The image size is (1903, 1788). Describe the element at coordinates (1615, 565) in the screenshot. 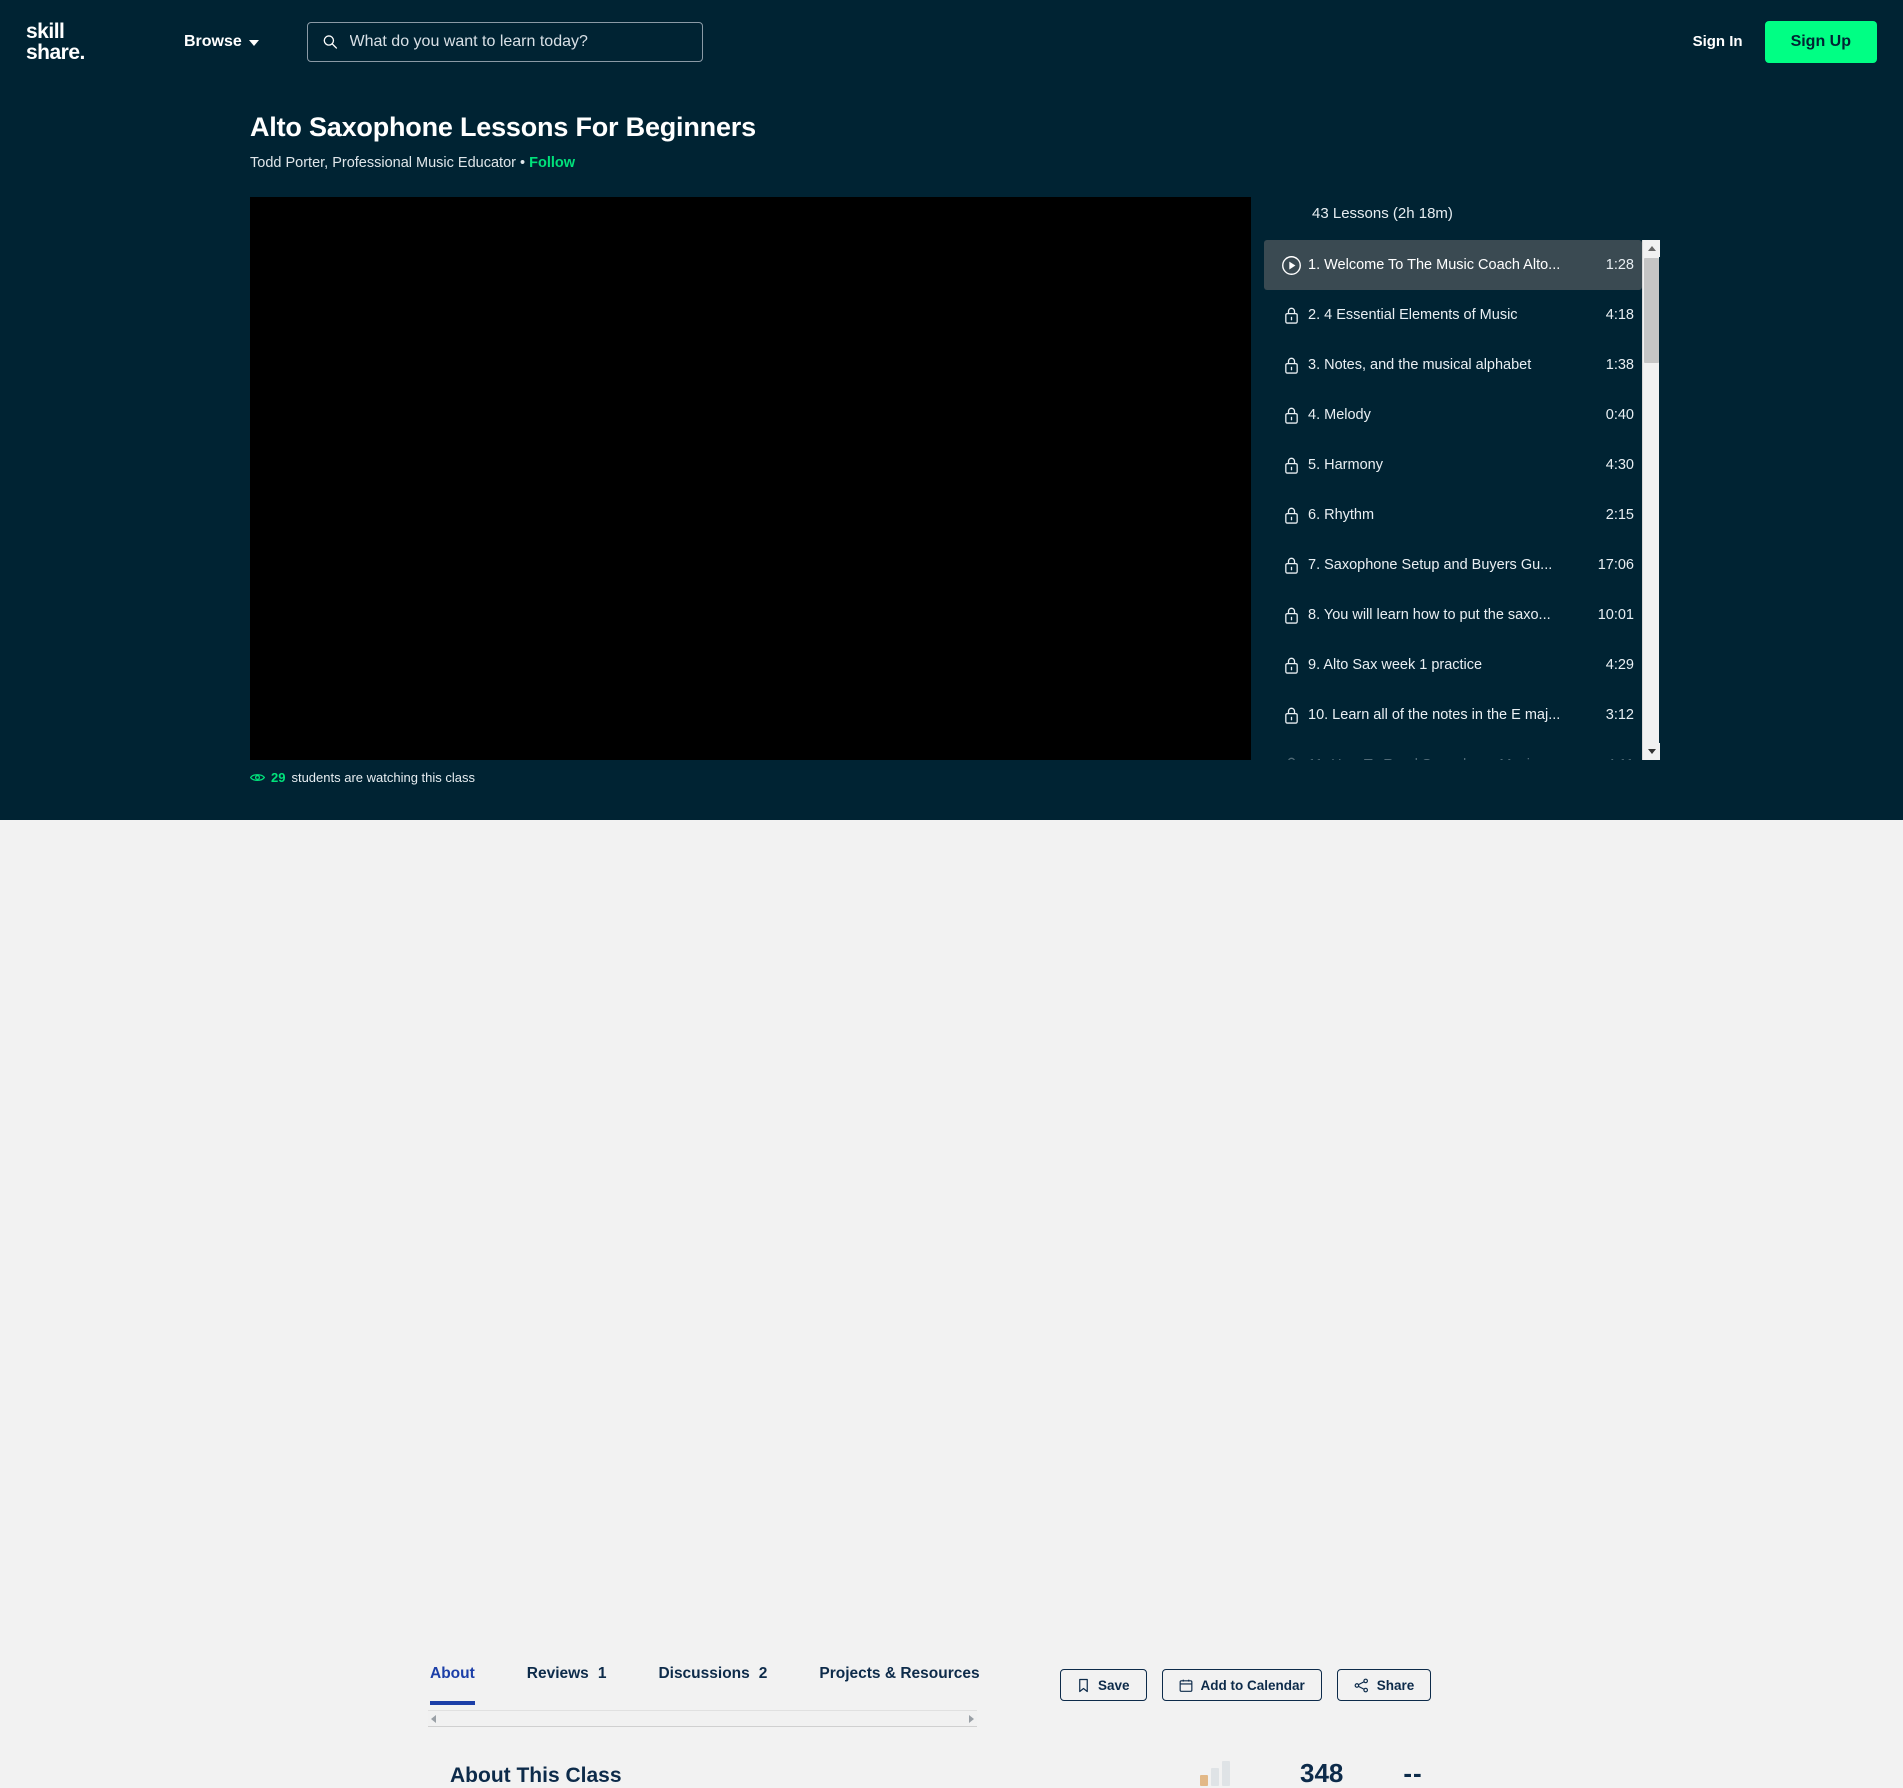

I see `lesson-duration: 17:06` at that location.